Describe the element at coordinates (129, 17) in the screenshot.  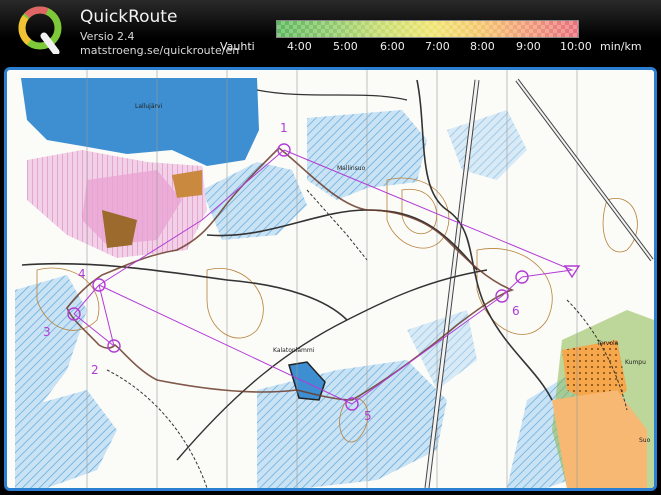
I see `app-title: QuickRoute` at that location.